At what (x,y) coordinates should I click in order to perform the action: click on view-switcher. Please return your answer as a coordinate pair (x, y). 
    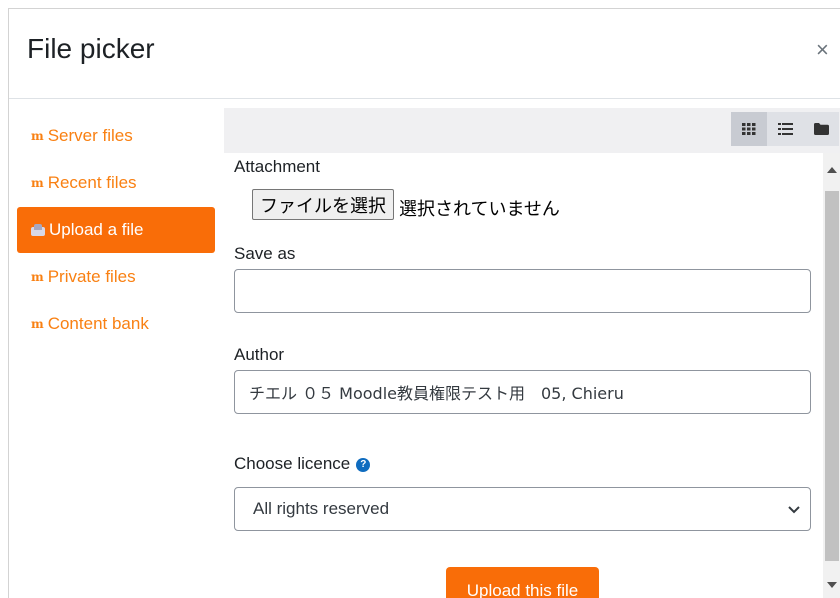
    Looking at the image, I should click on (785, 129).